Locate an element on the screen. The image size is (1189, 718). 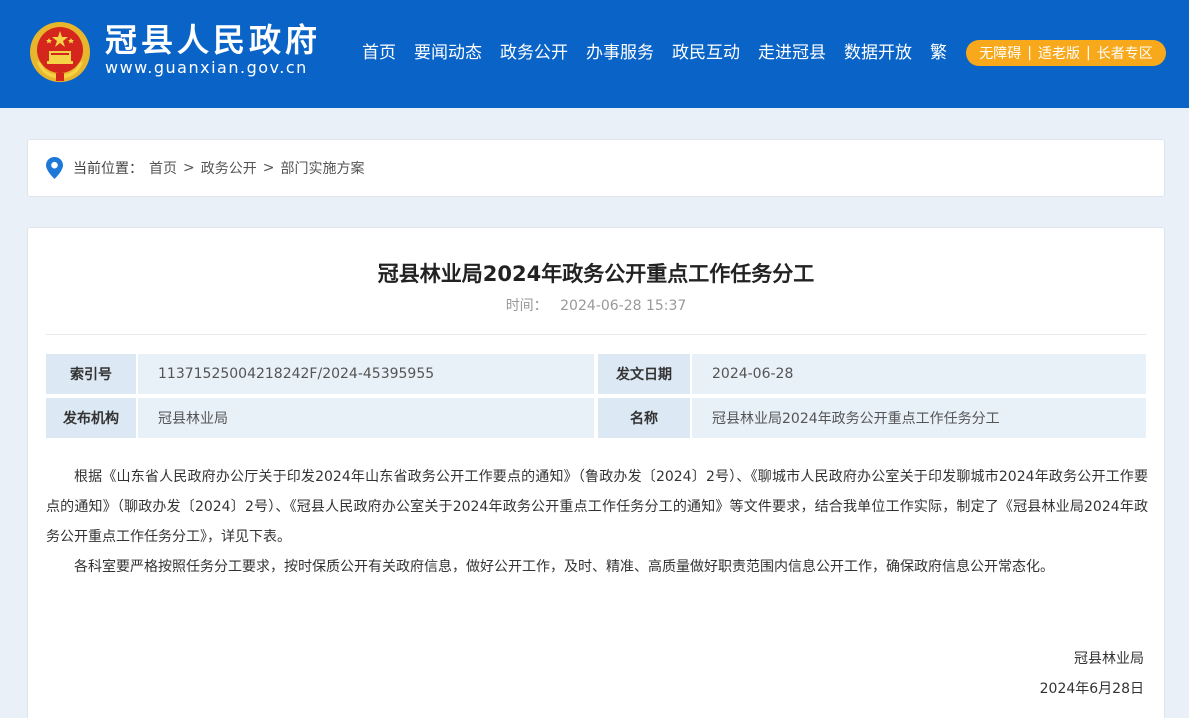
index-number-label: 索引号 is located at coordinates (91, 374).